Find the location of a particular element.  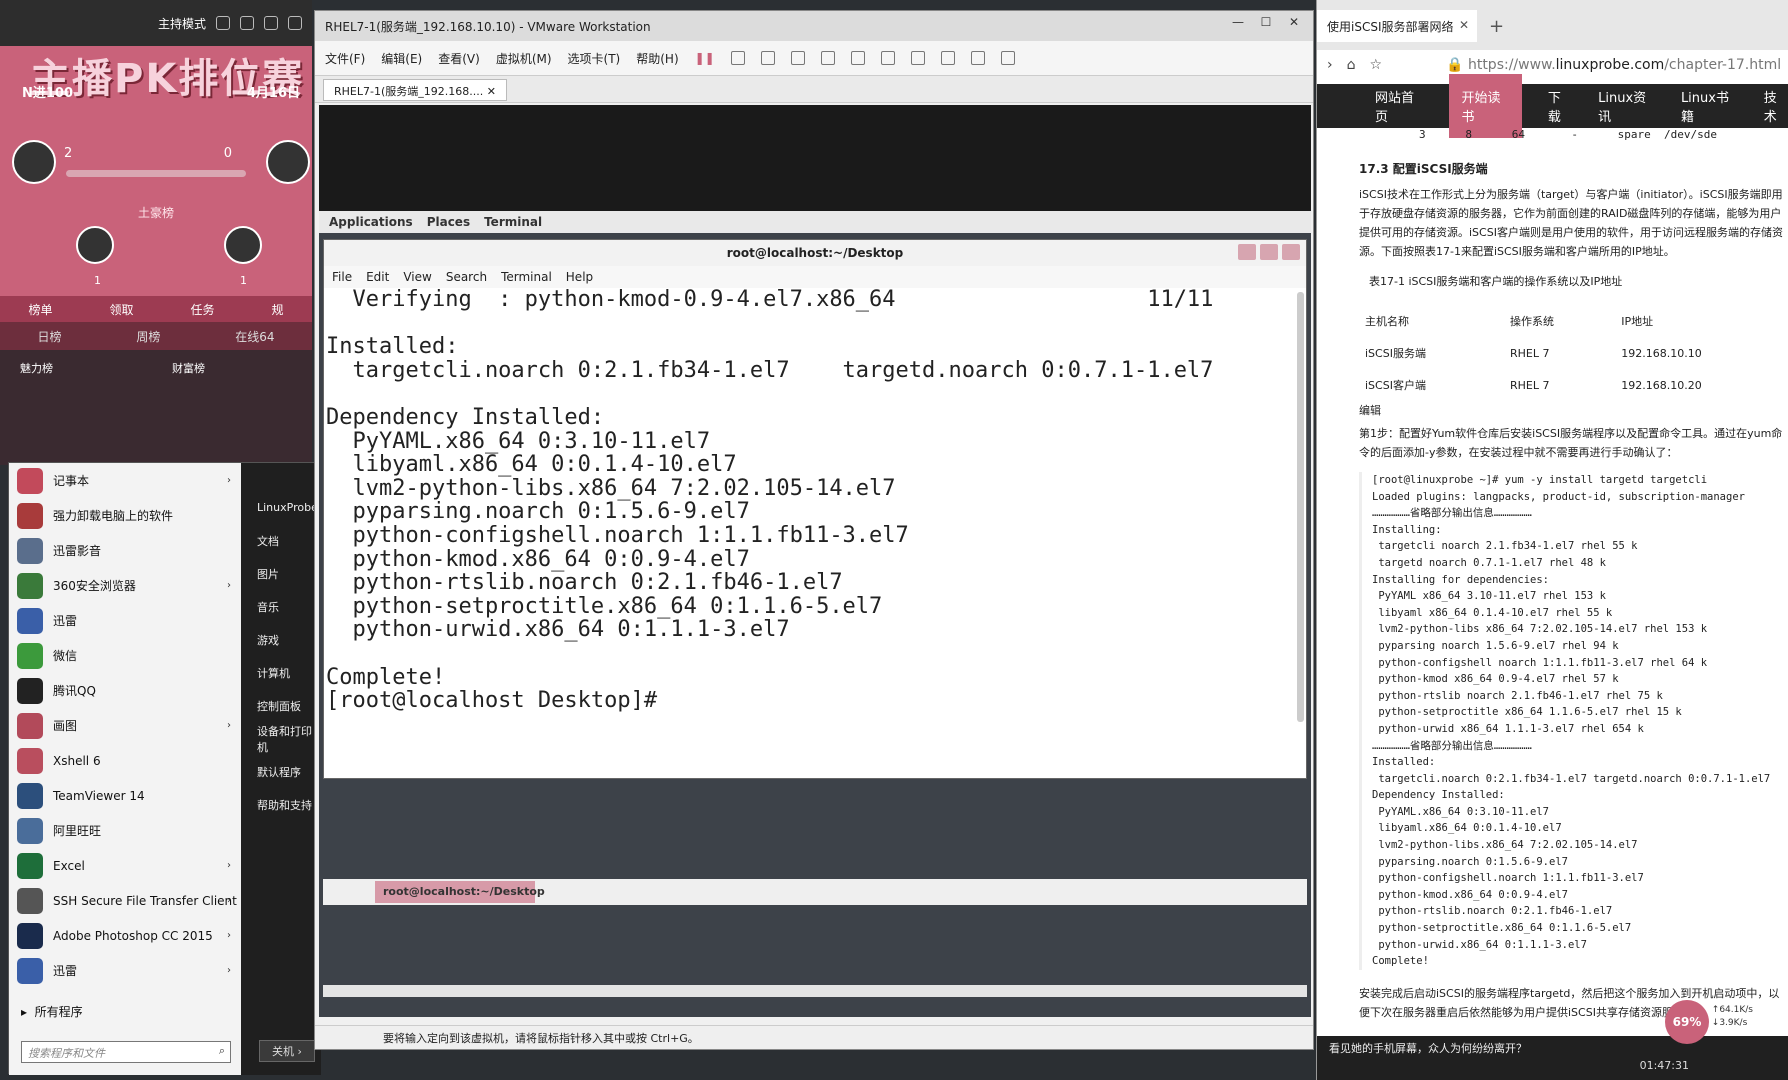

forward-icon: › is located at coordinates (1330, 65).